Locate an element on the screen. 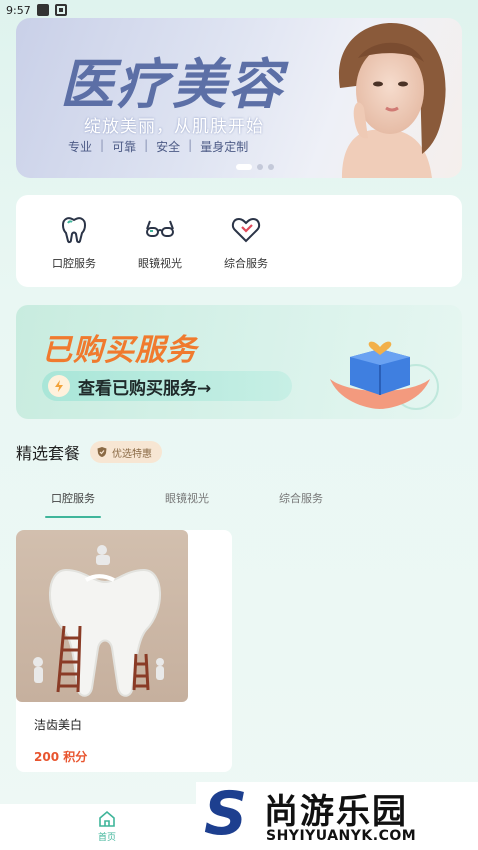  featured-packages-header: 精选套餐 优选特惠 is located at coordinates (89, 452).